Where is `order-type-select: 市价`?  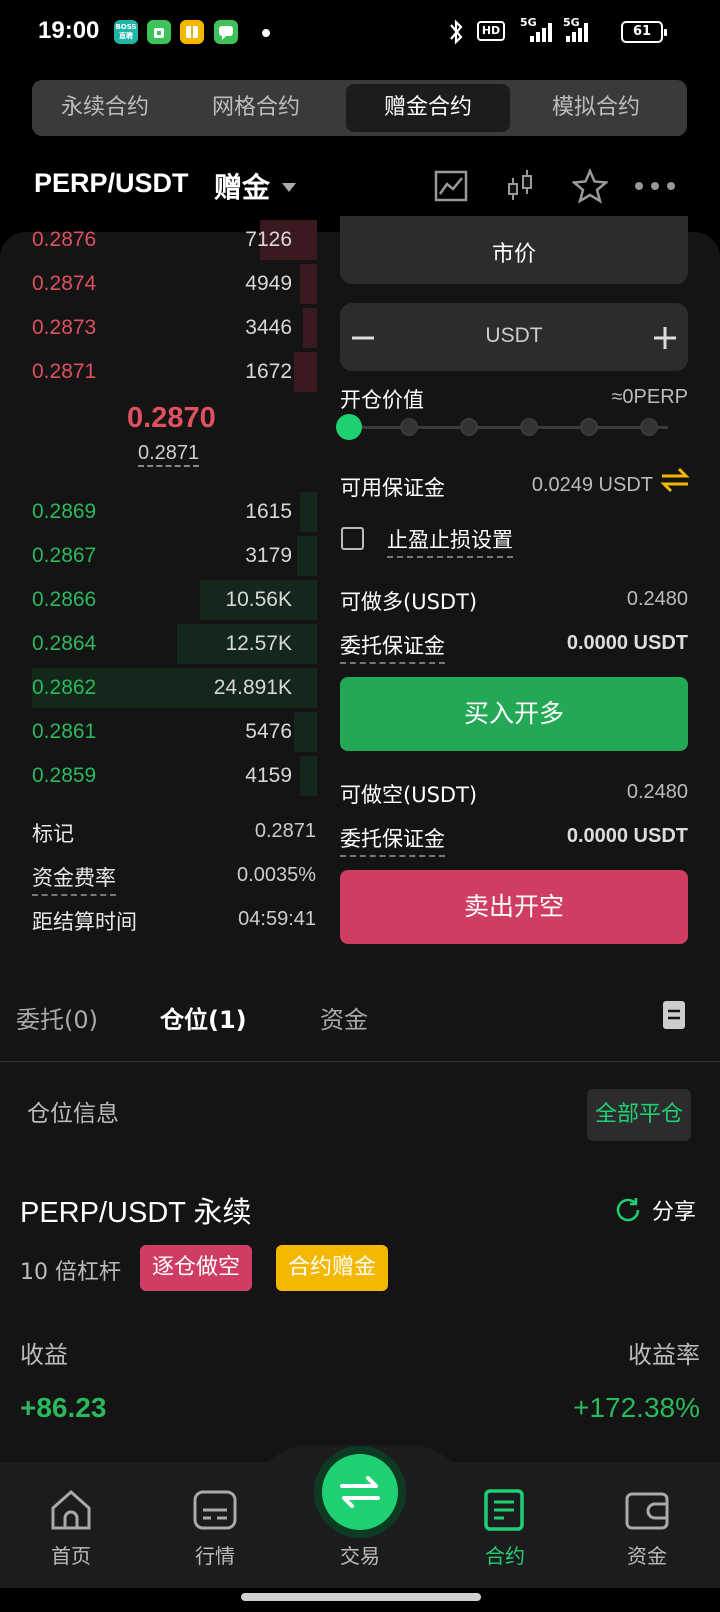
order-type-select: 市价 is located at coordinates (514, 250).